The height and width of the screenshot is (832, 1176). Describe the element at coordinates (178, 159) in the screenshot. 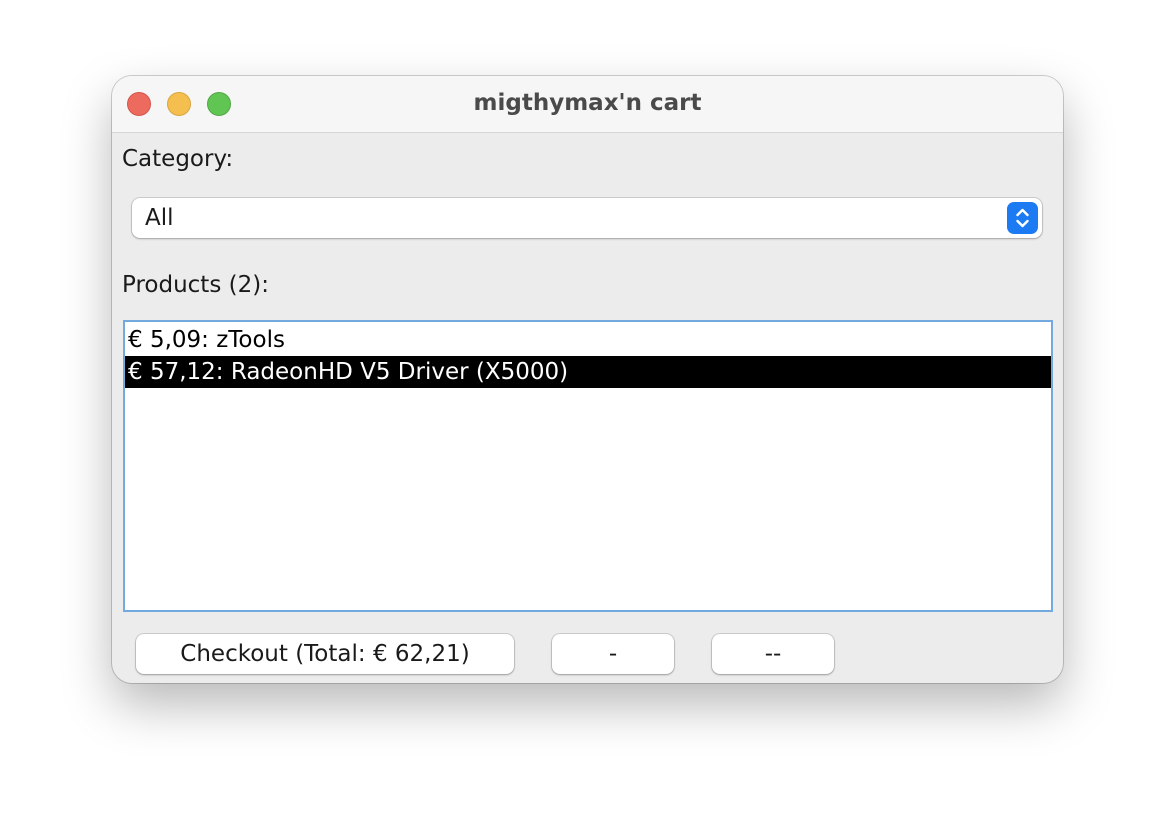

I see `category-label: Category:` at that location.